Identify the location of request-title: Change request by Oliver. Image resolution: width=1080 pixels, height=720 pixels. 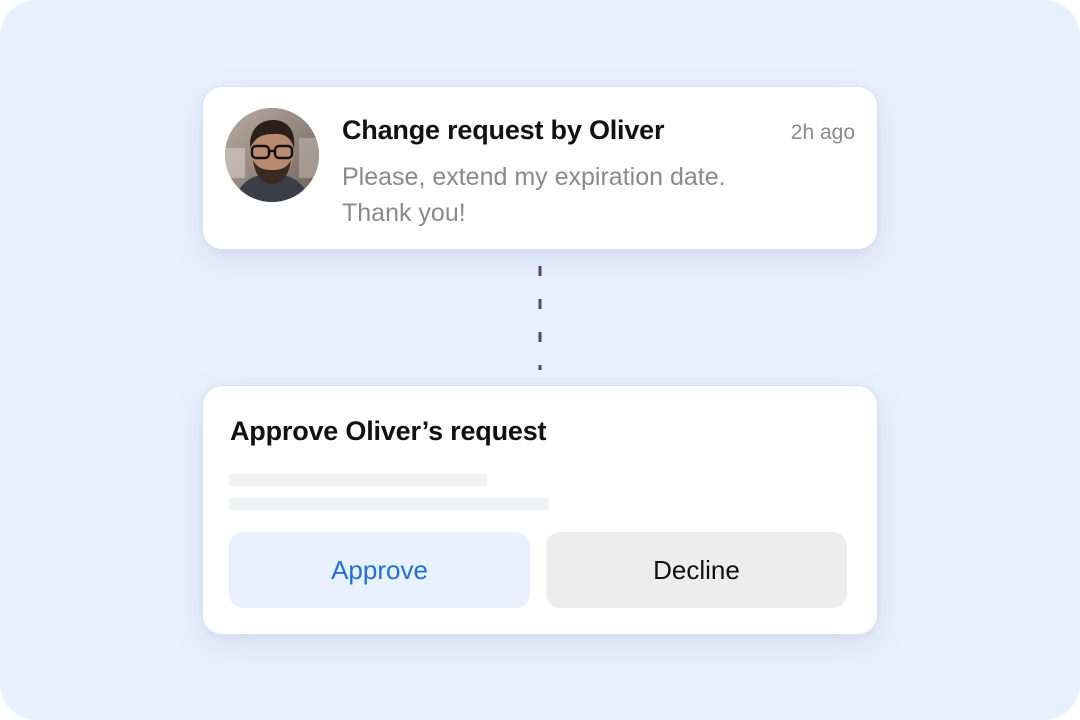
(503, 130).